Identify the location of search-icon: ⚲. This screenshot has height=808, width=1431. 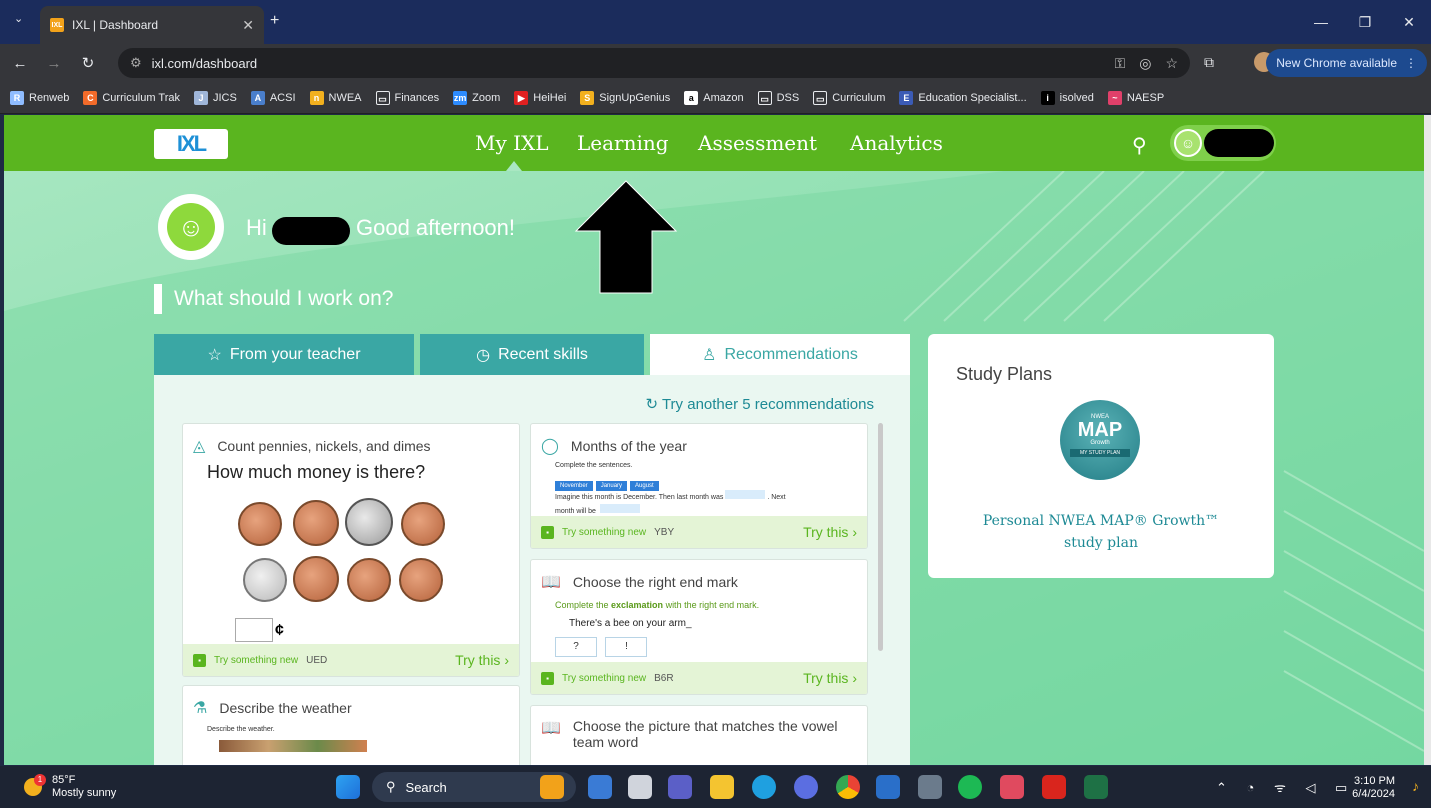
(1139, 145).